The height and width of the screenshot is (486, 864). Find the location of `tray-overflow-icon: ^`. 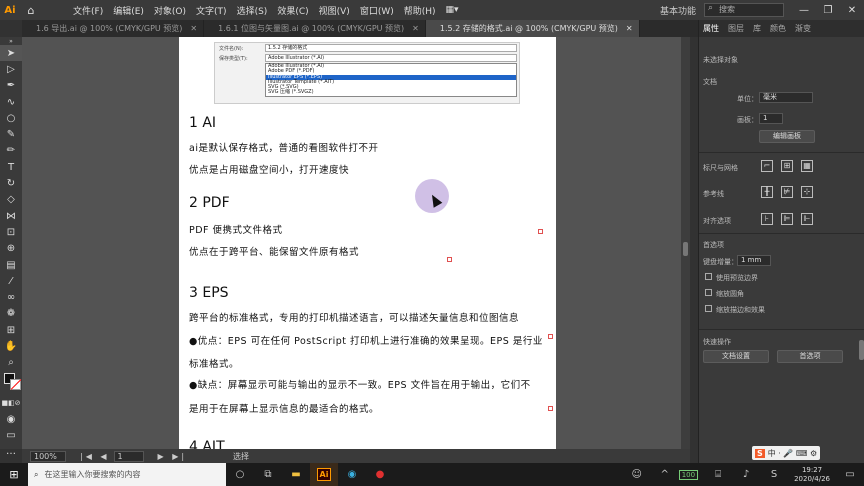

tray-overflow-icon: ^ is located at coordinates (665, 474).